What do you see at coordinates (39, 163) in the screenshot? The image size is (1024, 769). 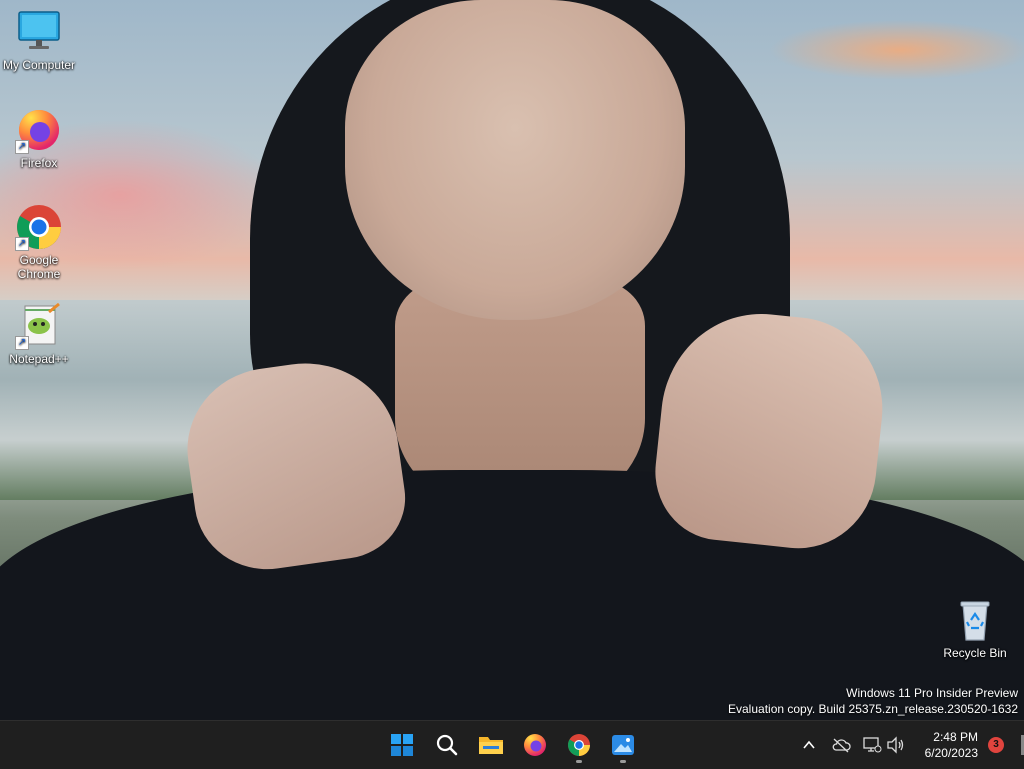 I see `desktop-icon-label: Firefox` at bounding box center [39, 163].